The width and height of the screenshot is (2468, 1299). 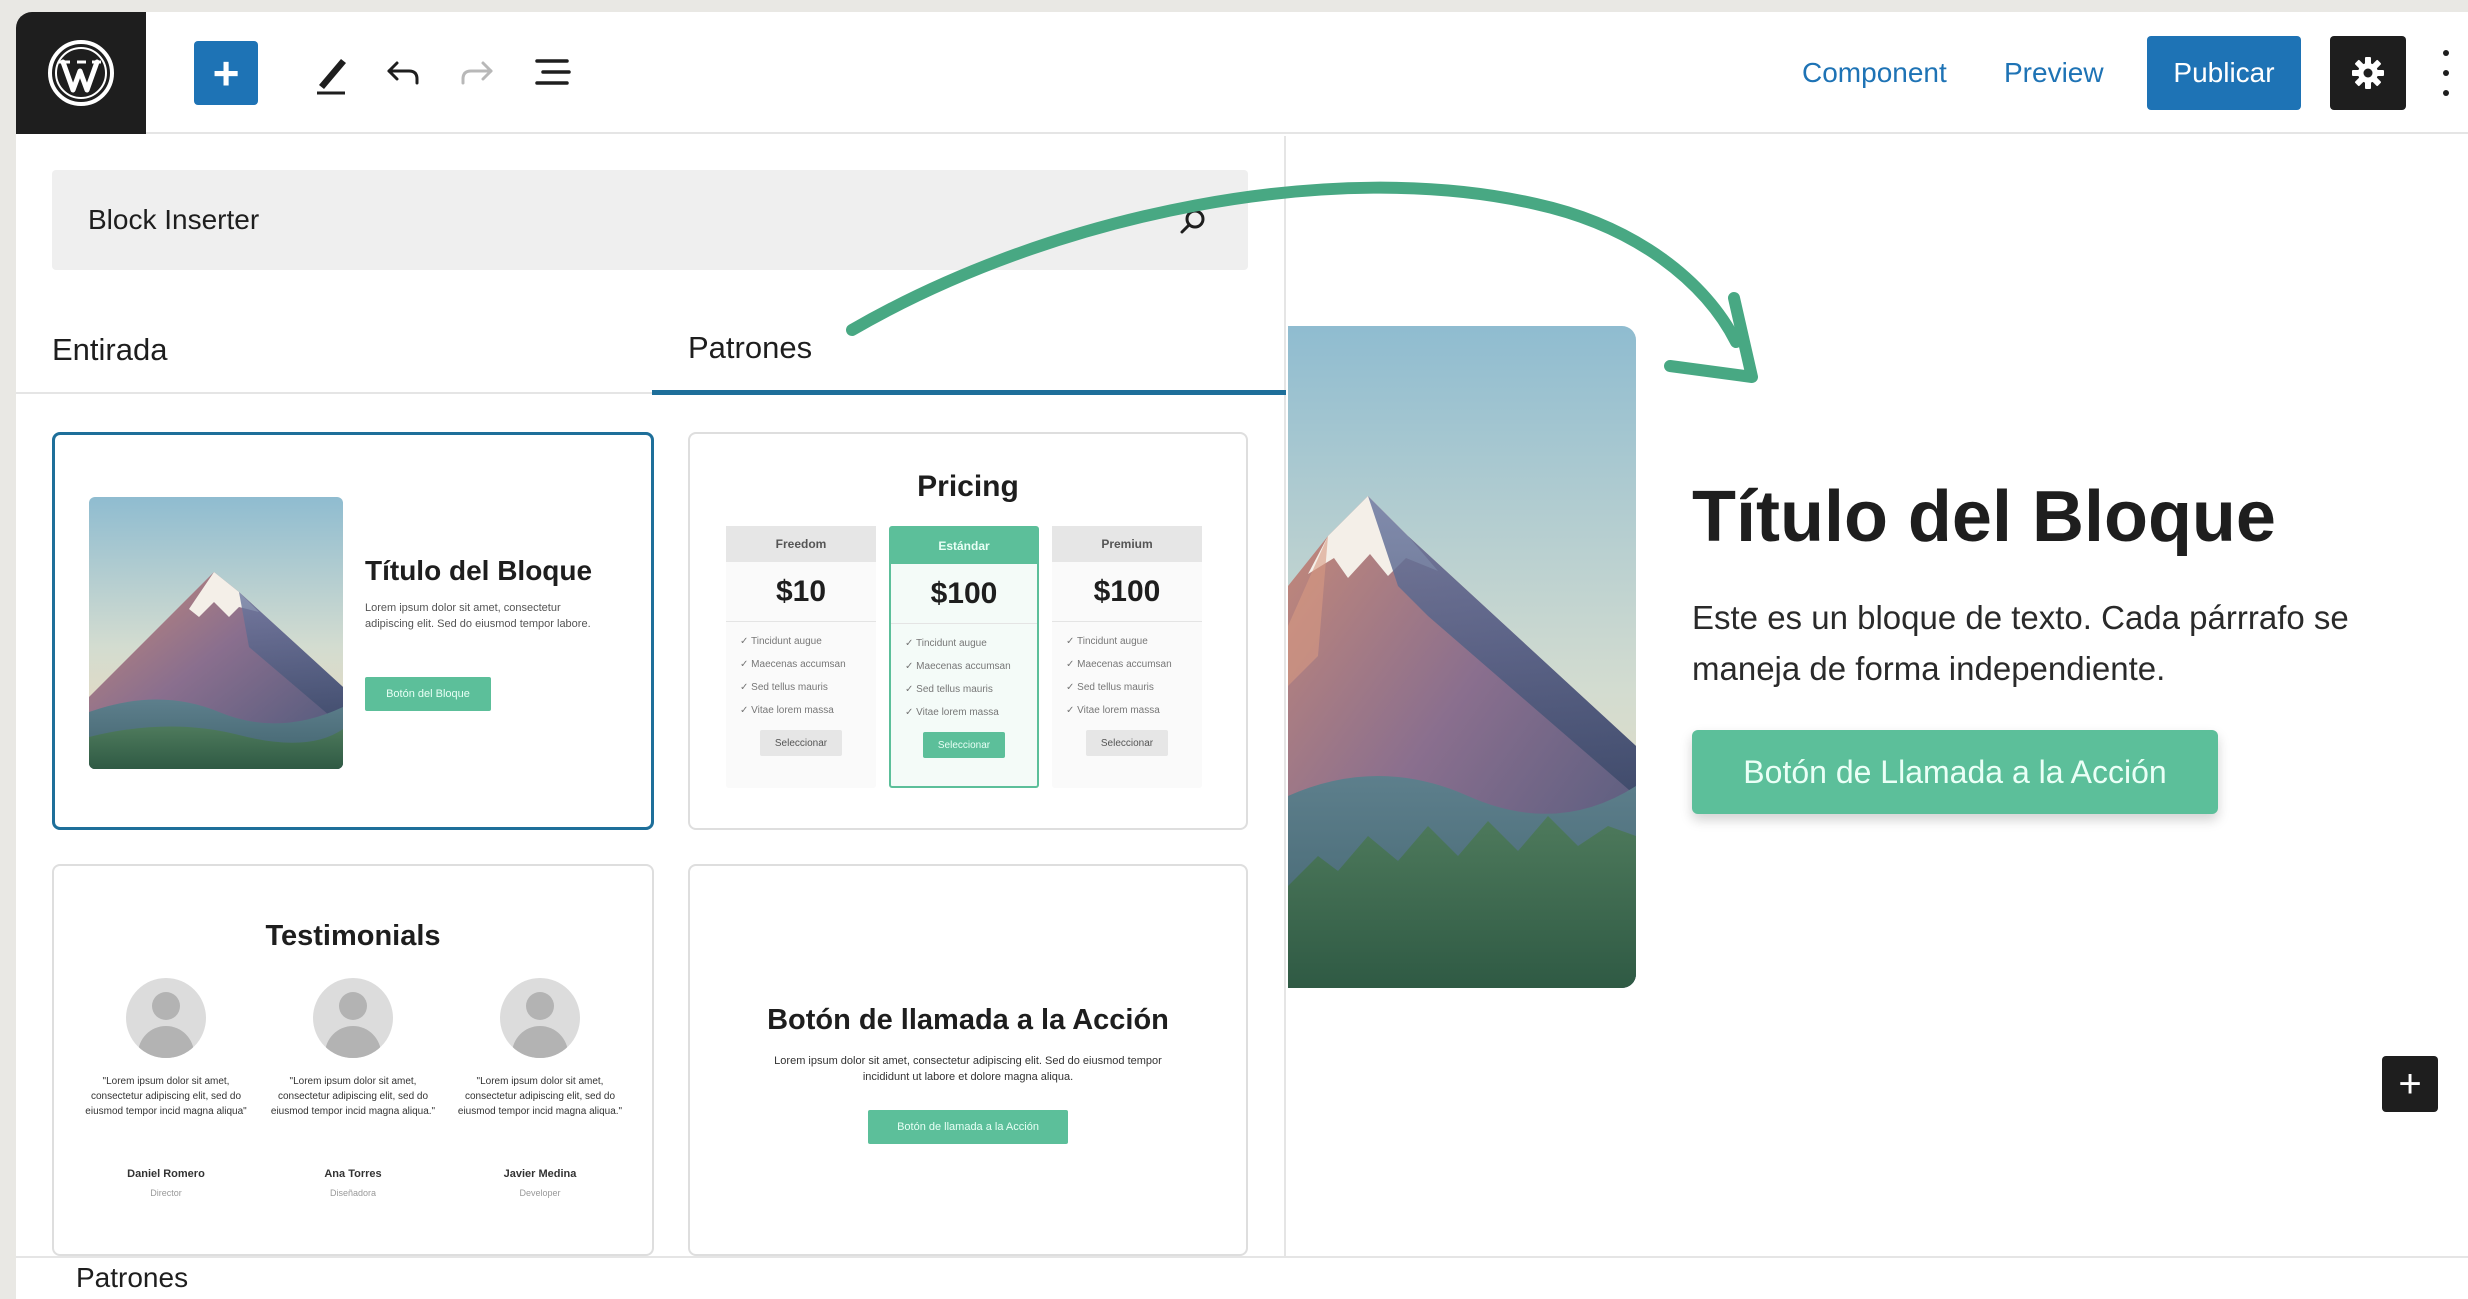 I want to click on tab-entirada: Entirada, so click(x=109, y=350).